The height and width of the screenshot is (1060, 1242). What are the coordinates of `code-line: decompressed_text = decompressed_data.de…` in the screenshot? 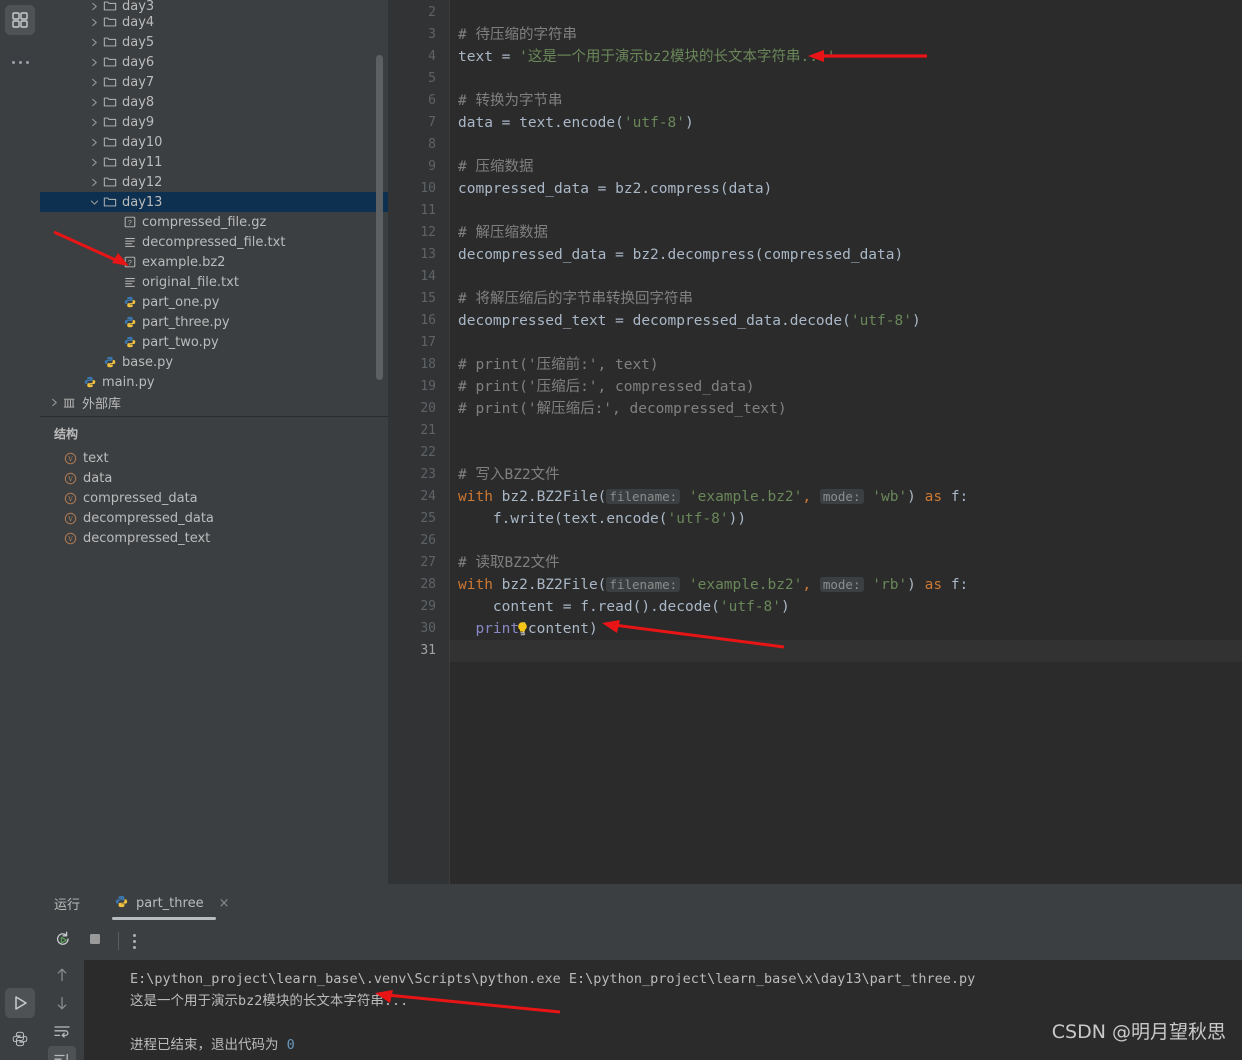 It's located at (846, 321).